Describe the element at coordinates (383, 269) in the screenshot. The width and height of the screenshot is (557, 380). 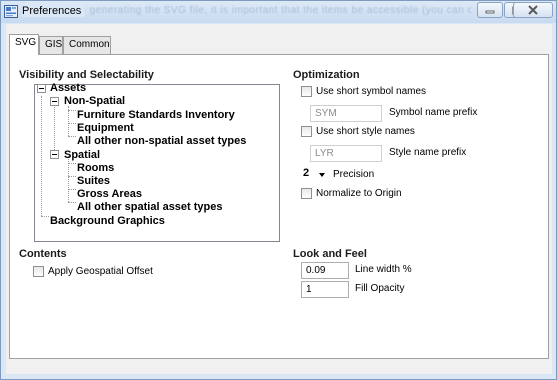
I see `line-width-label: Line width %` at that location.